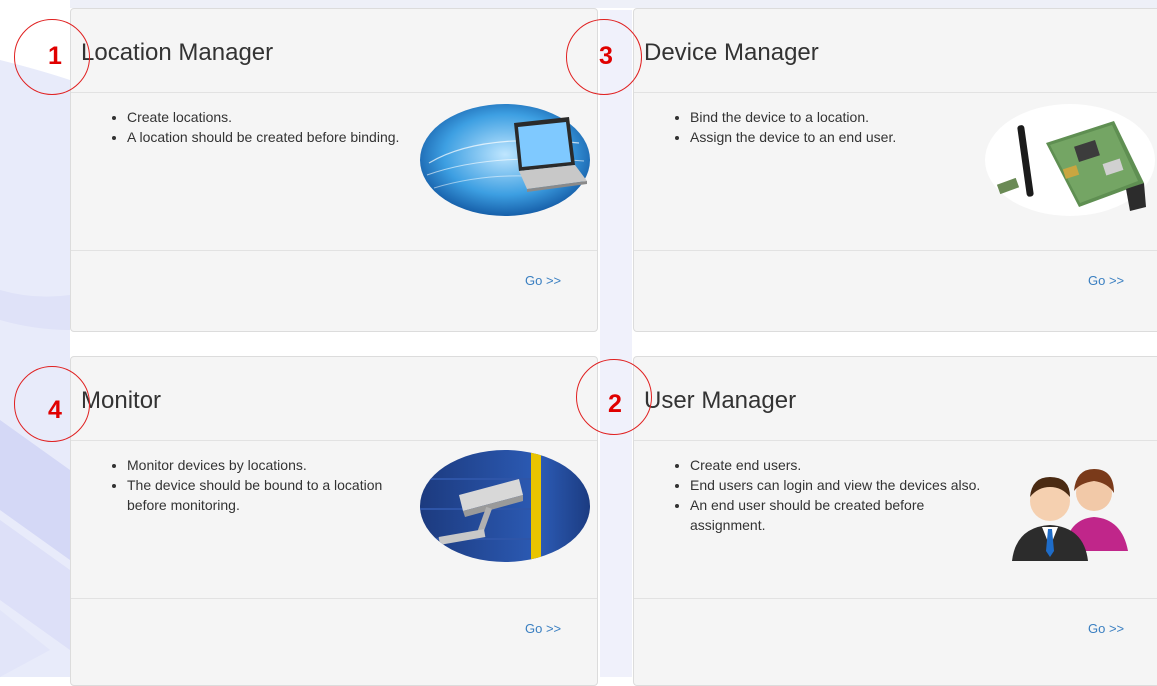 This screenshot has width=1157, height=686. I want to click on list-item: Bind the device to a location., so click(845, 117).